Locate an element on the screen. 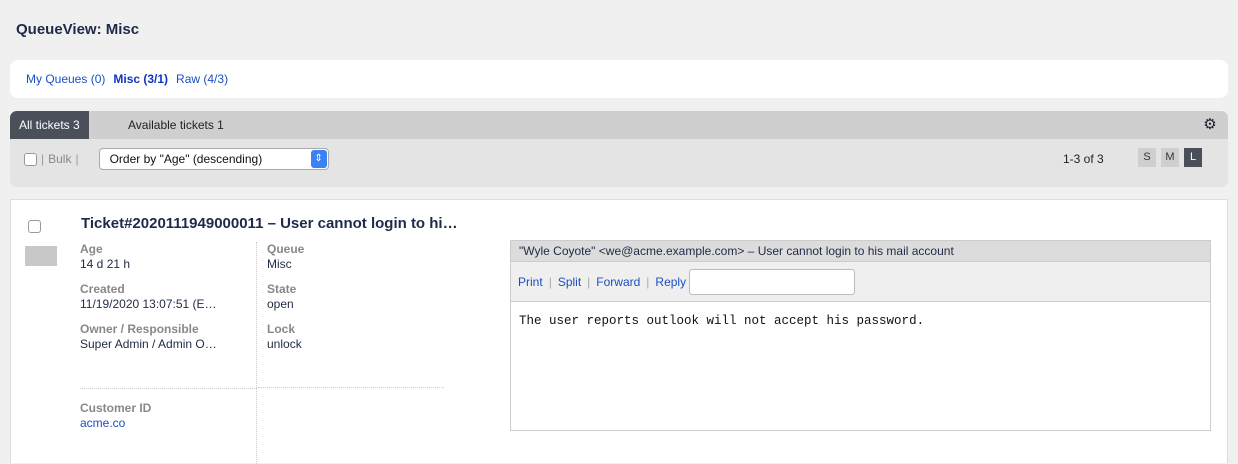 This screenshot has height=464, width=1238. order-by-value: Order by "Age" (descending) is located at coordinates (186, 159).